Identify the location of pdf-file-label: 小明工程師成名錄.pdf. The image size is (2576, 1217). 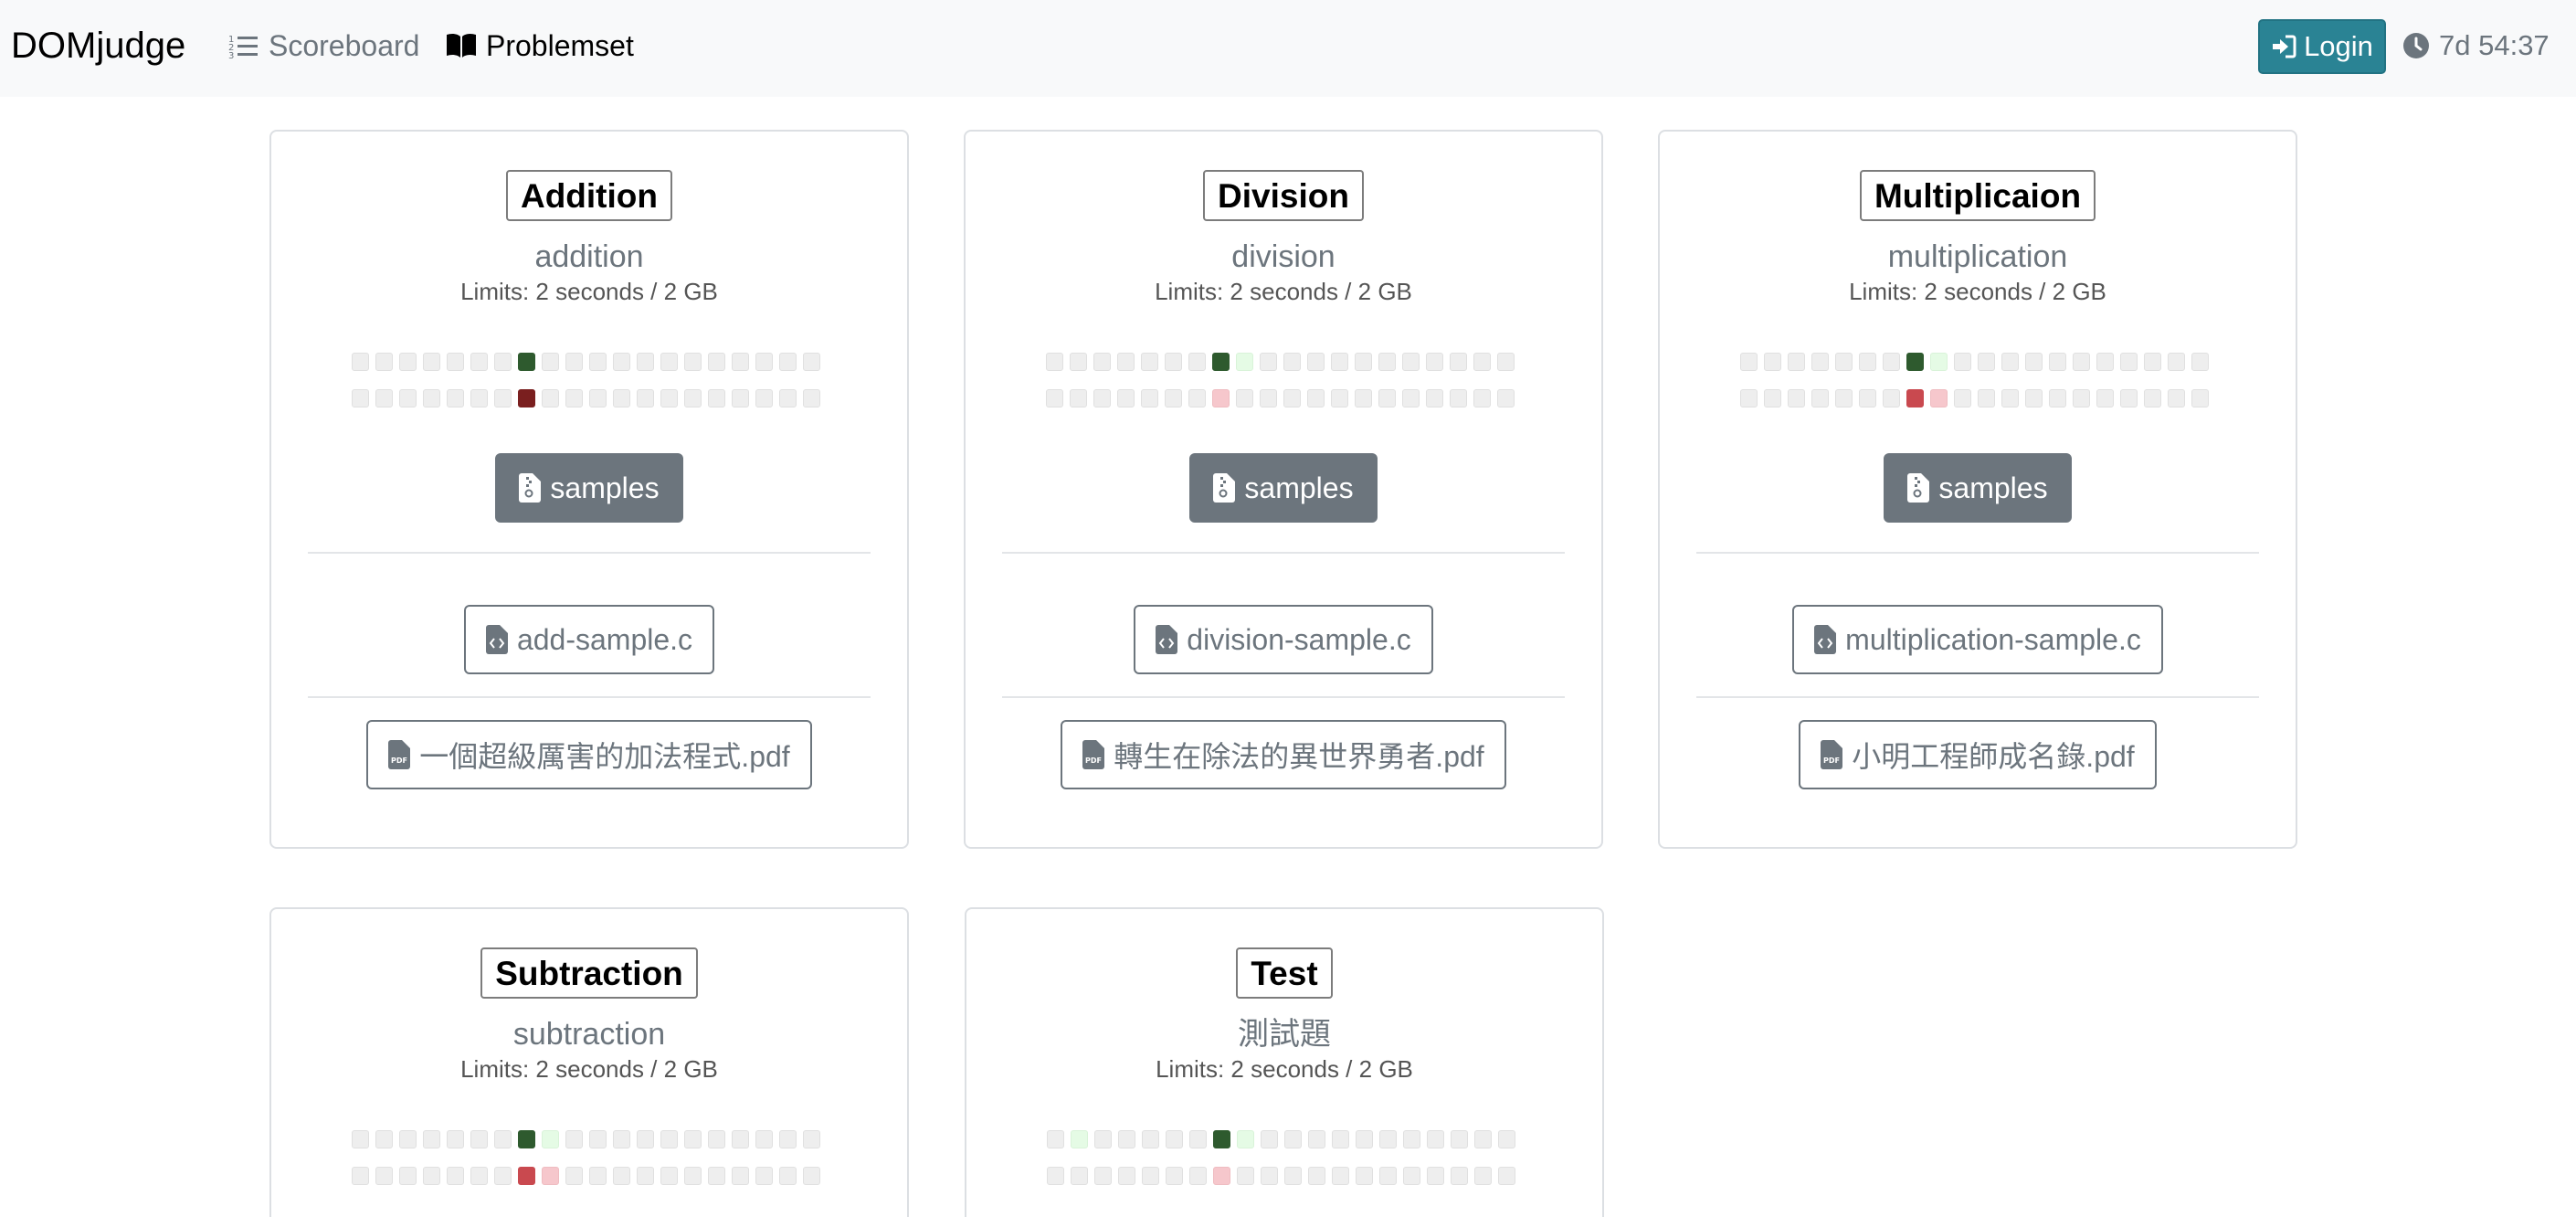
(1993, 756).